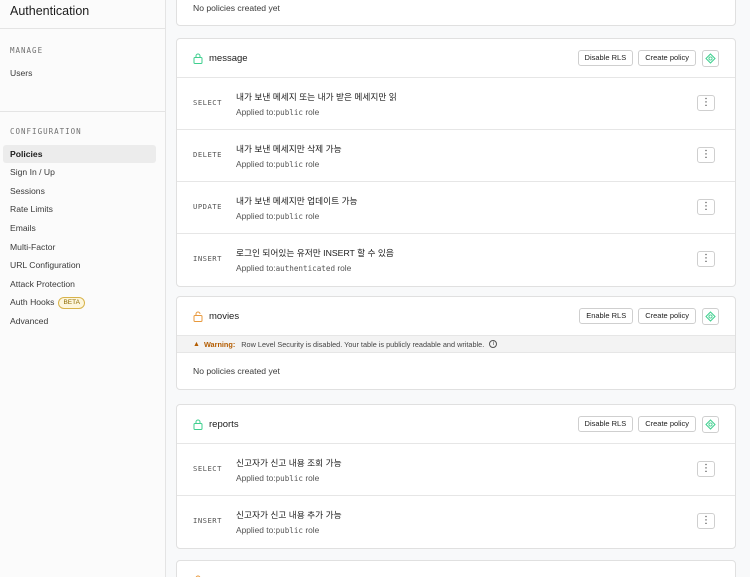  What do you see at coordinates (79, 73) in the screenshot?
I see `sidebar-item-users: Users` at bounding box center [79, 73].